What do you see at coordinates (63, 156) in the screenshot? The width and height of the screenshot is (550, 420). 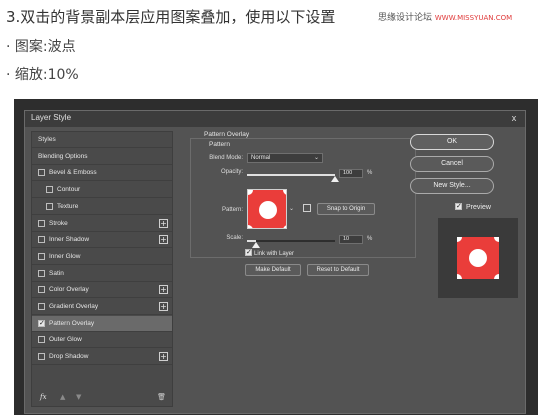 I see `style-item-label: Blending Options` at bounding box center [63, 156].